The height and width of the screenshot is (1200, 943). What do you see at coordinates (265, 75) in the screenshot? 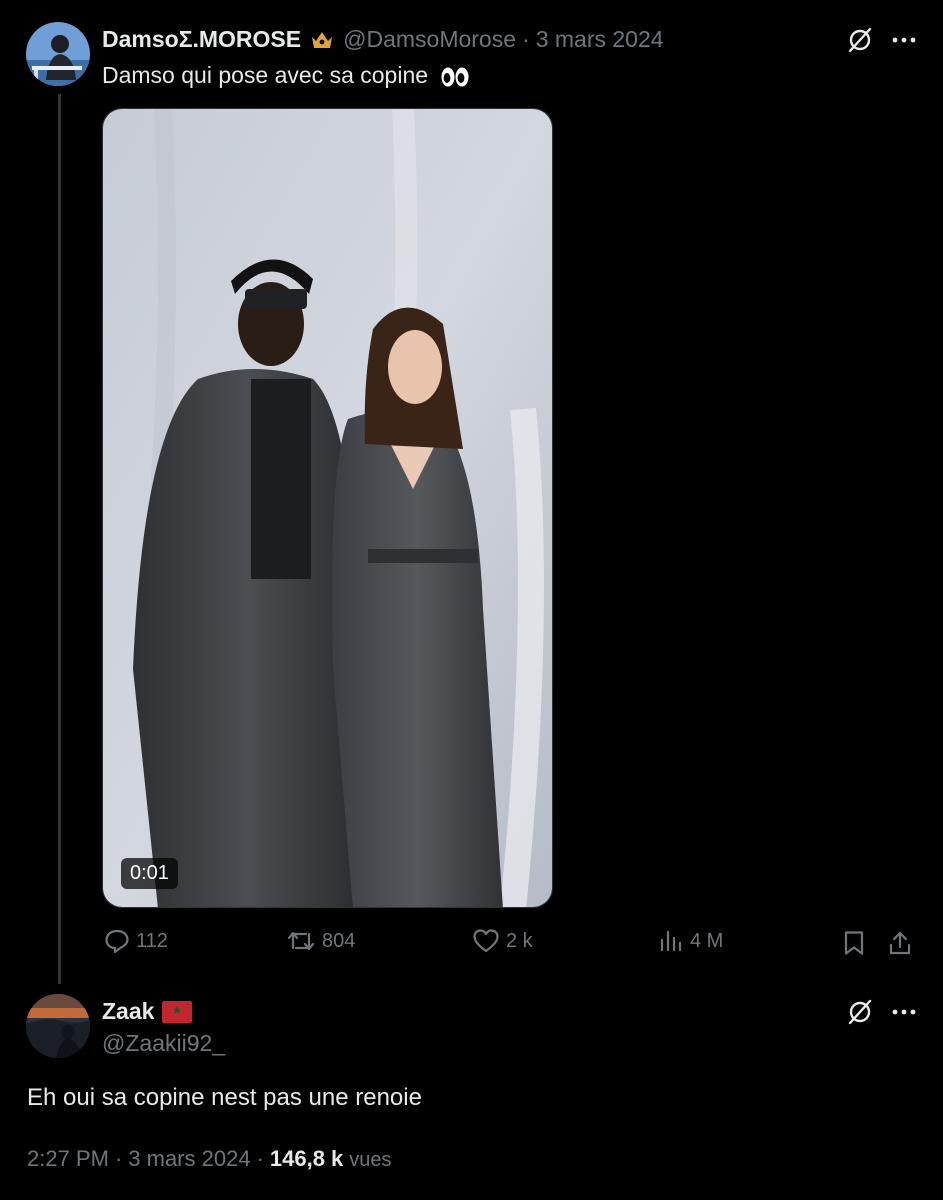
I see `tweet-text: Damso qui pose avec sa copine` at bounding box center [265, 75].